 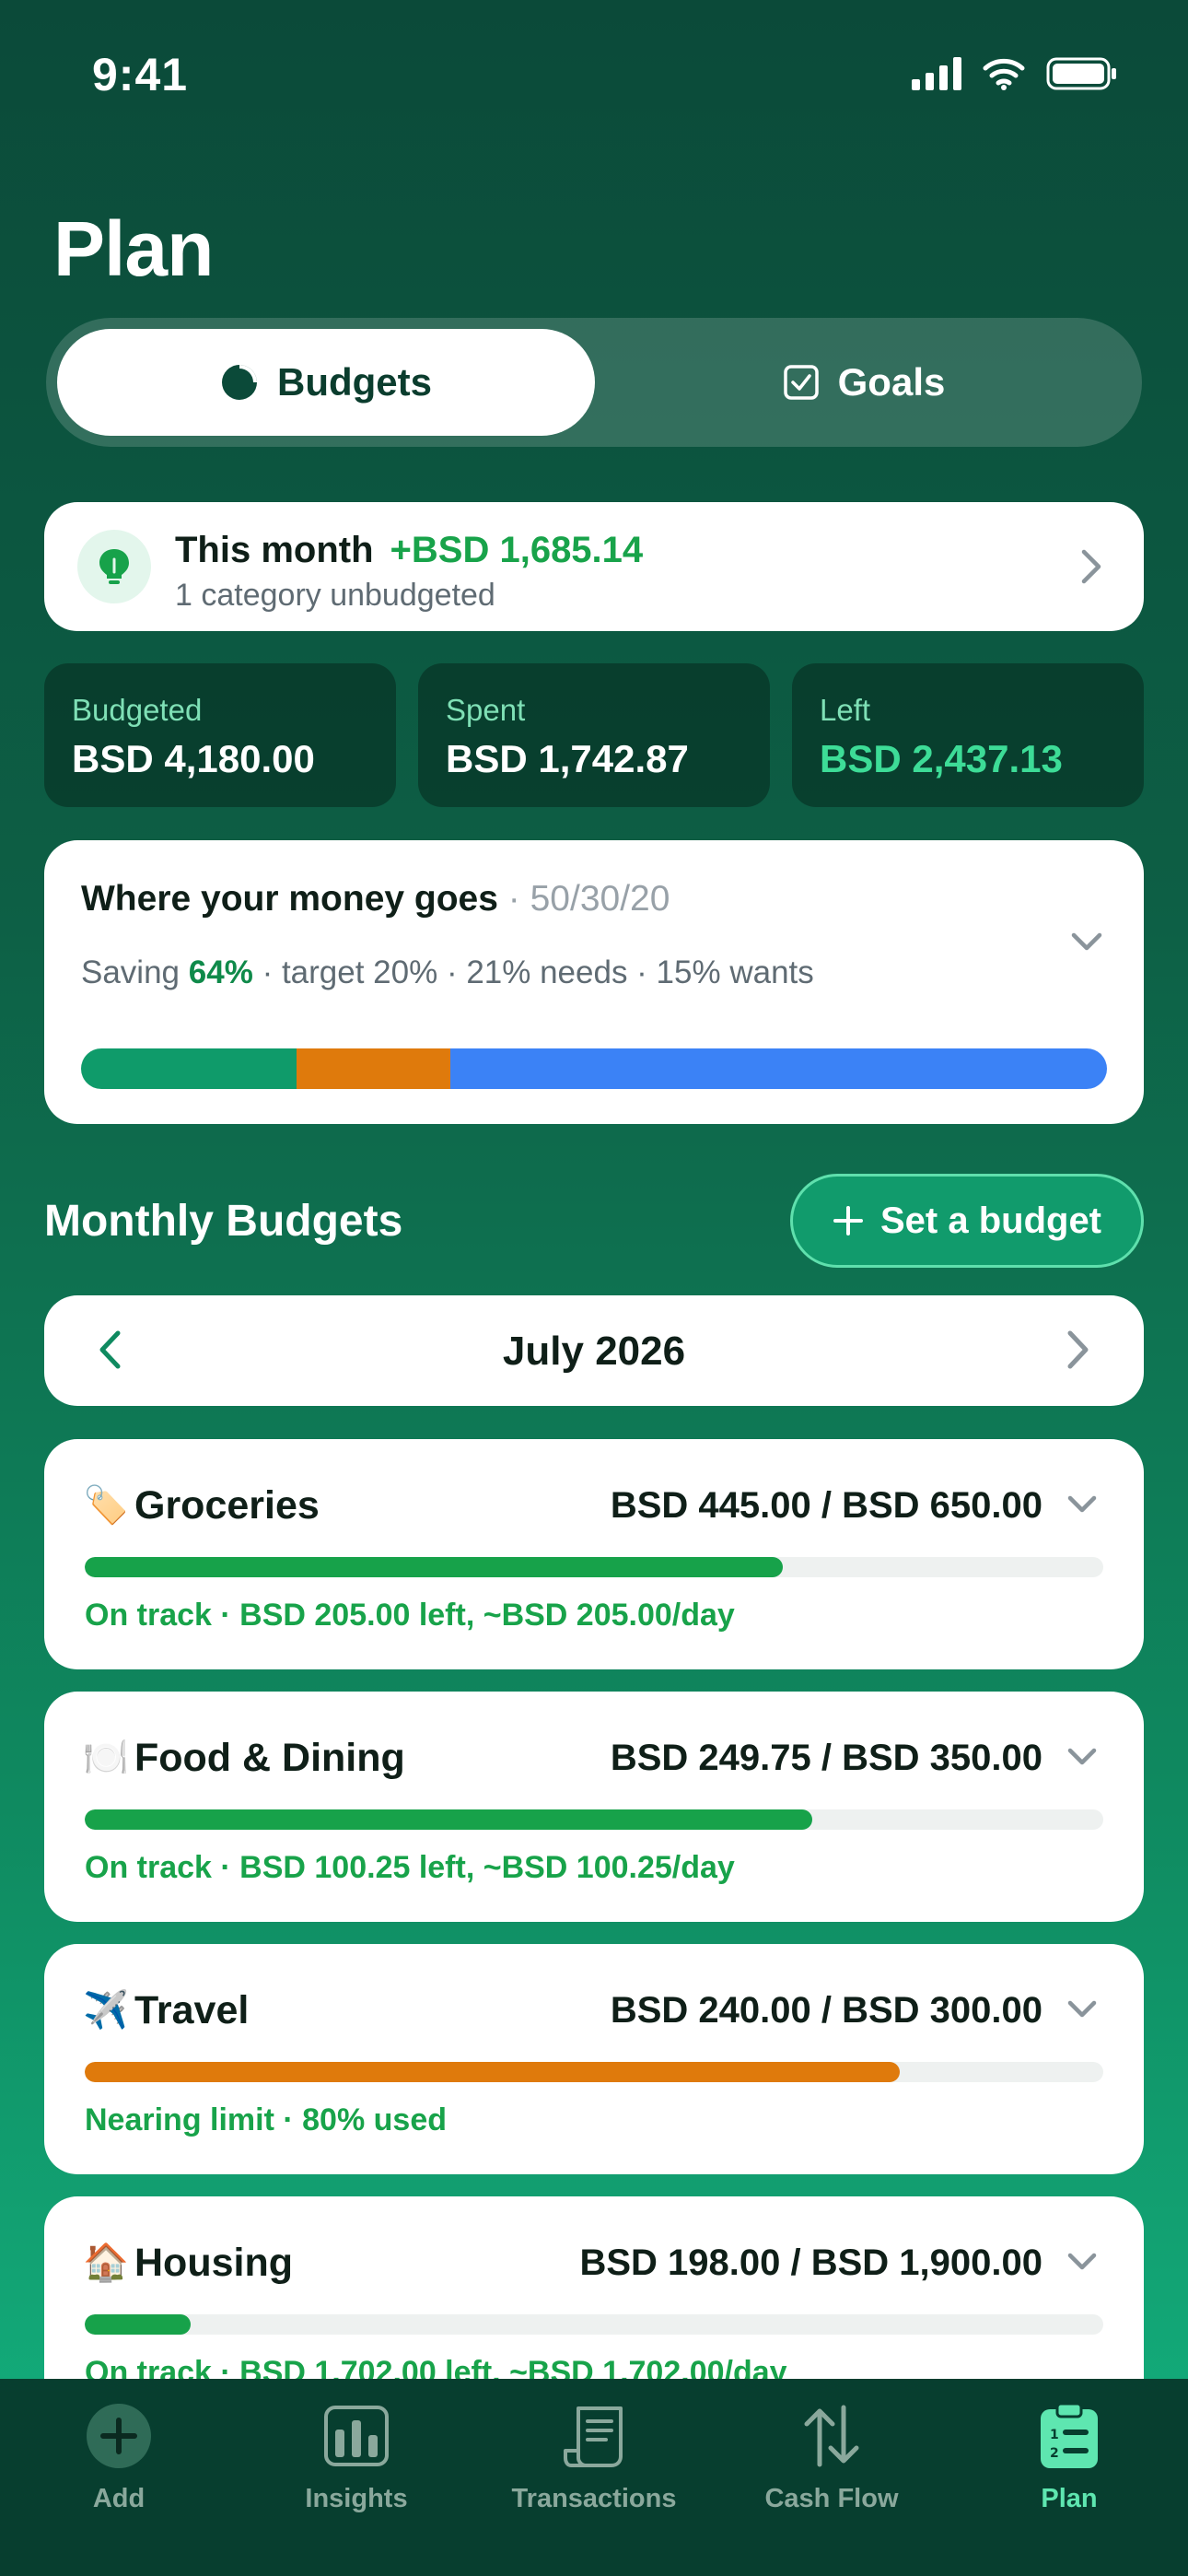 What do you see at coordinates (106, 2262) in the screenshot?
I see `house-icon: 🏠` at bounding box center [106, 2262].